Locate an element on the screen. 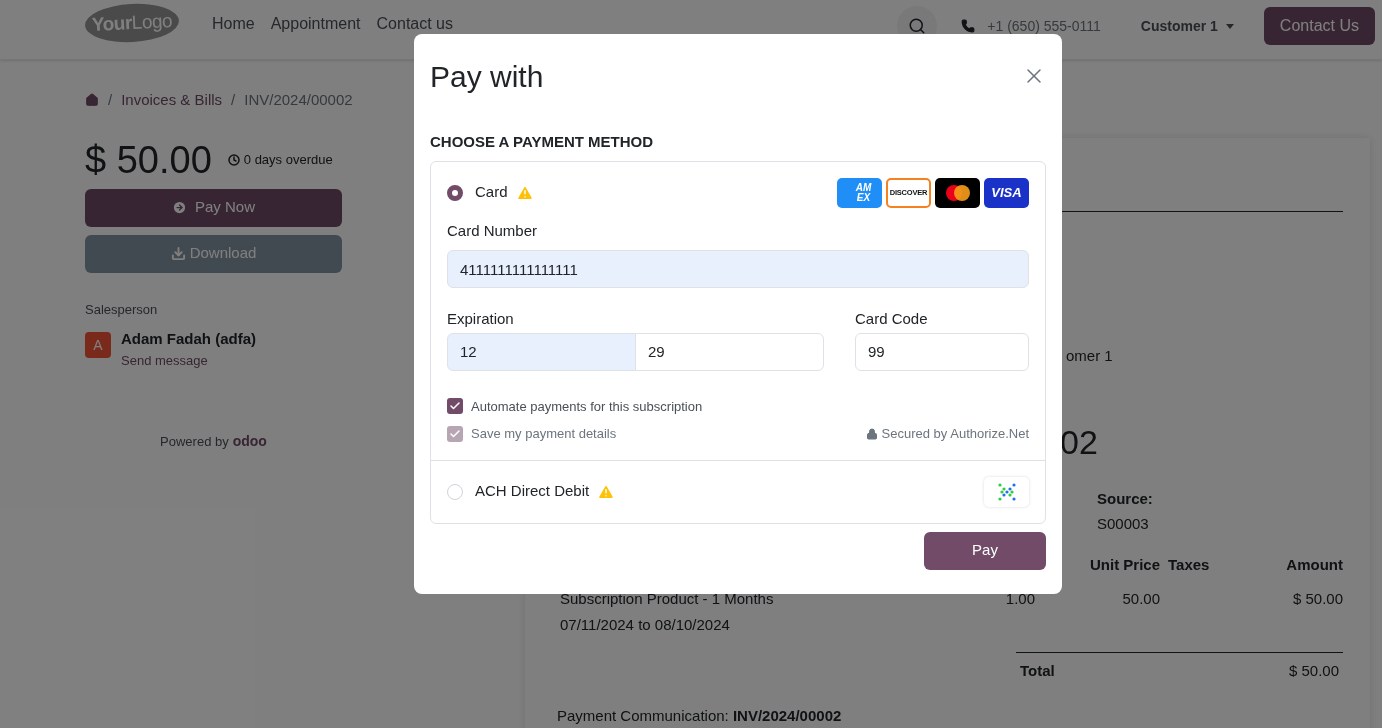  overdue-note: 0 days overdue is located at coordinates (288, 159).